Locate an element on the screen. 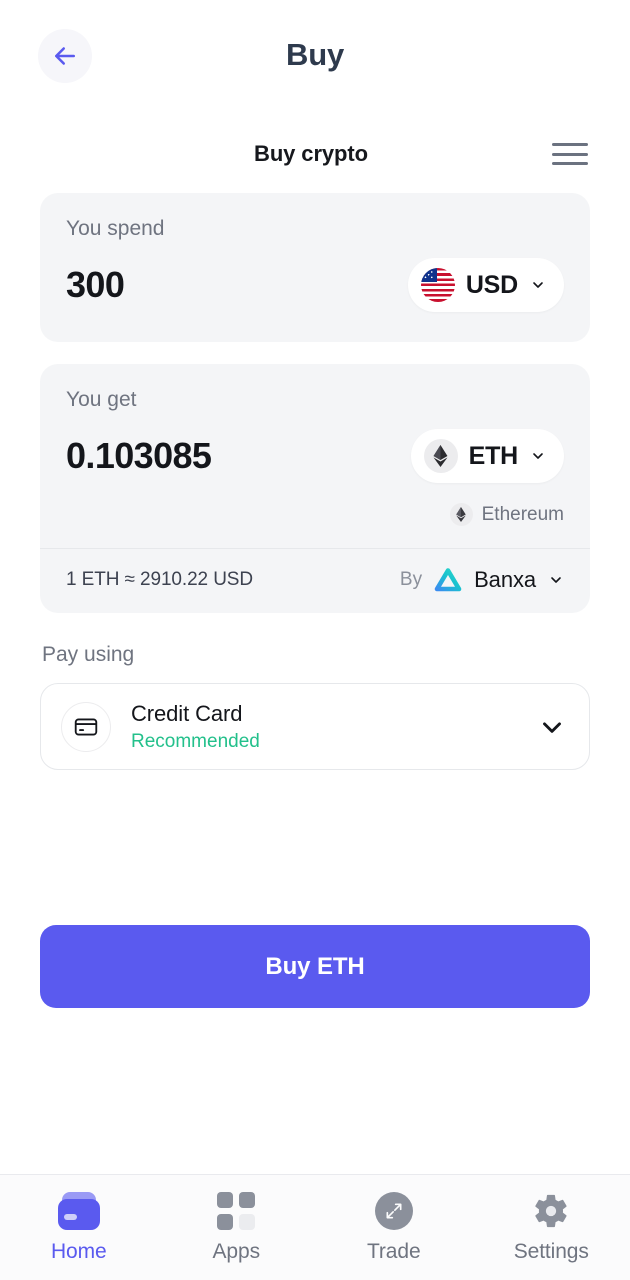 This screenshot has height=1280, width=630. payment-method-note: Recommended is located at coordinates (195, 741).